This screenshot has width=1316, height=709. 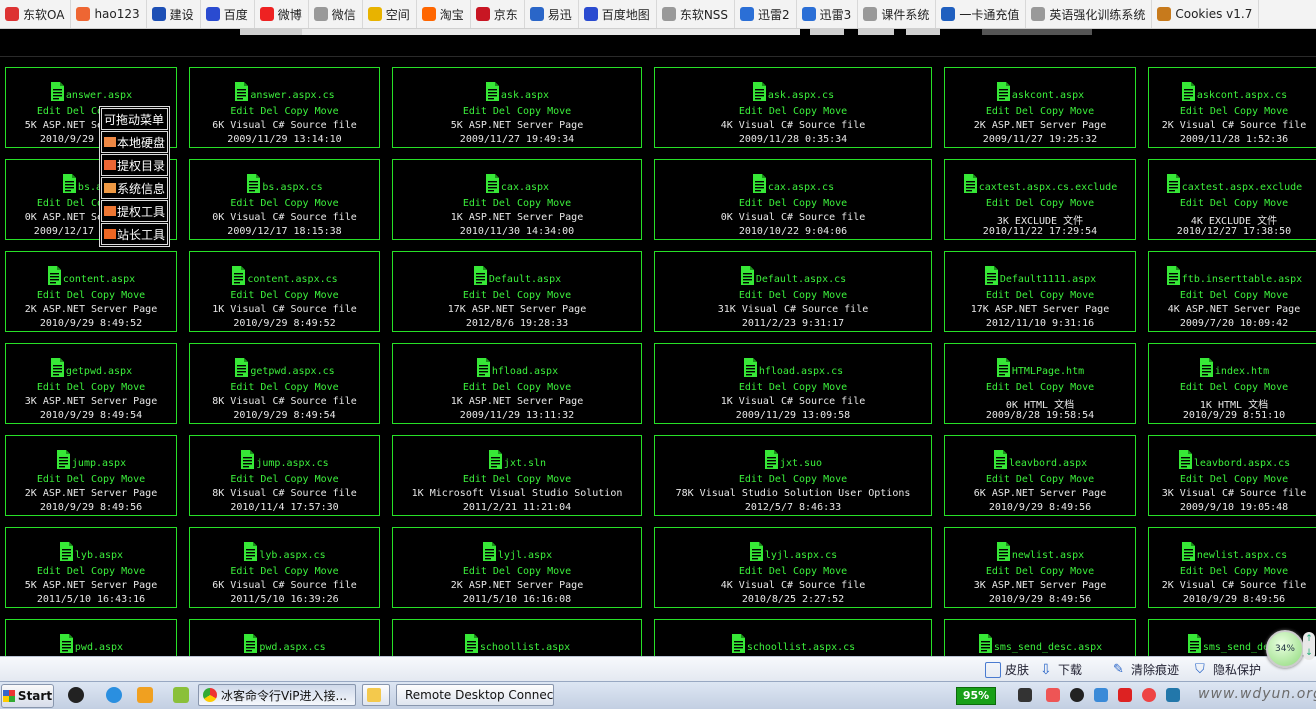 I want to click on network-icon, so click(x=1101, y=695).